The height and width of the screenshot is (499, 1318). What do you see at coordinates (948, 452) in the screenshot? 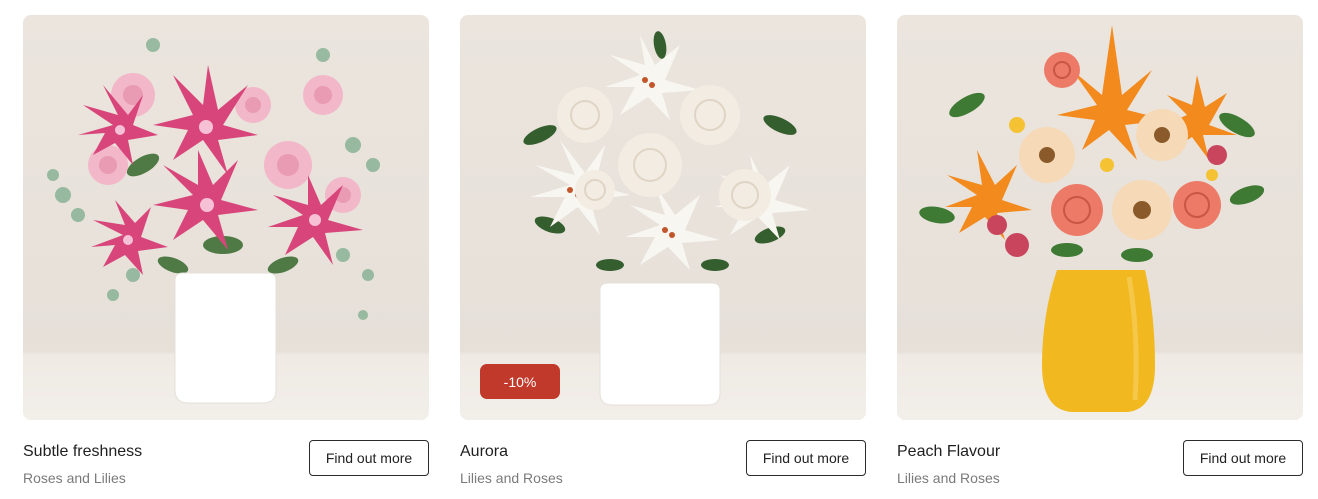
I see `product-title: Peach Flavour` at bounding box center [948, 452].